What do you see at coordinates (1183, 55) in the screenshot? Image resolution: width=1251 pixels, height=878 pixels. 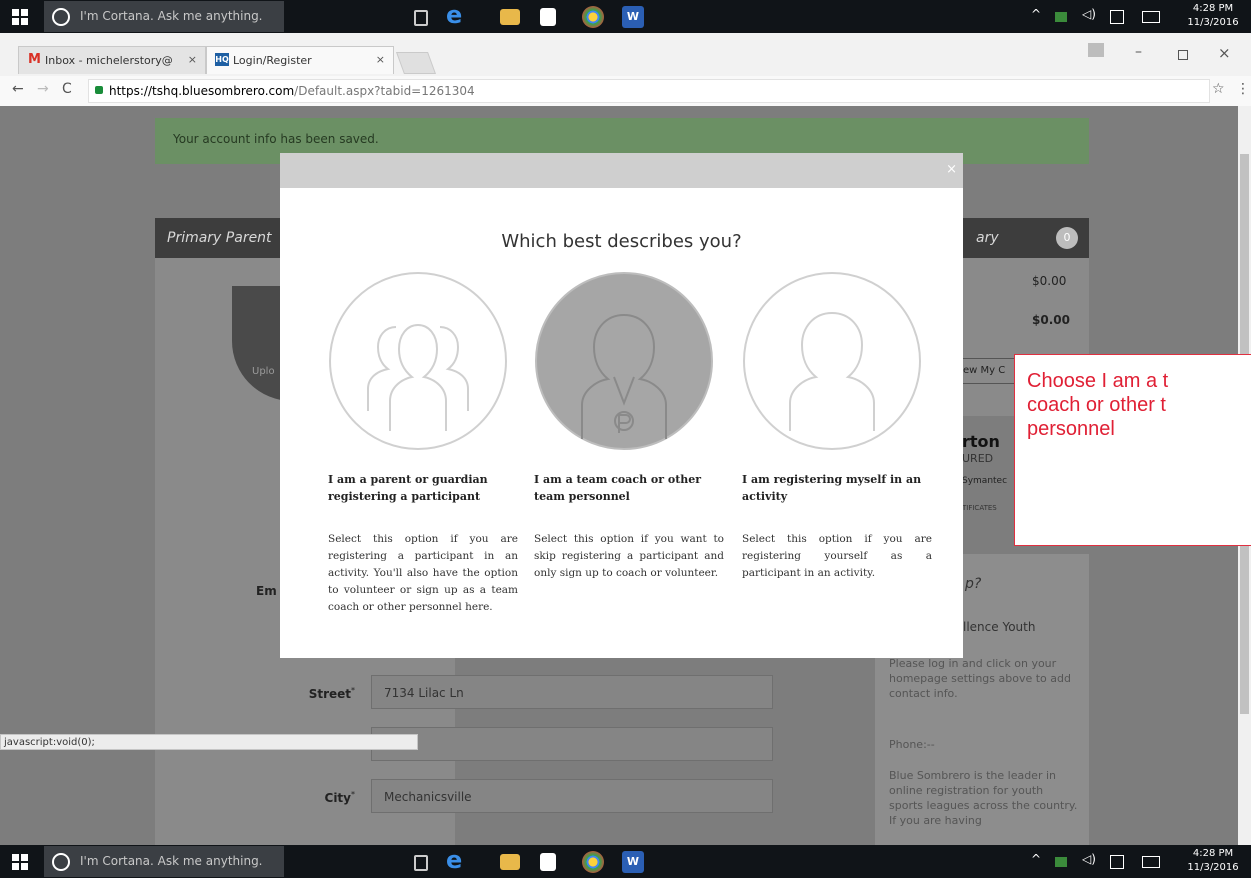 I see `restore-button` at bounding box center [1183, 55].